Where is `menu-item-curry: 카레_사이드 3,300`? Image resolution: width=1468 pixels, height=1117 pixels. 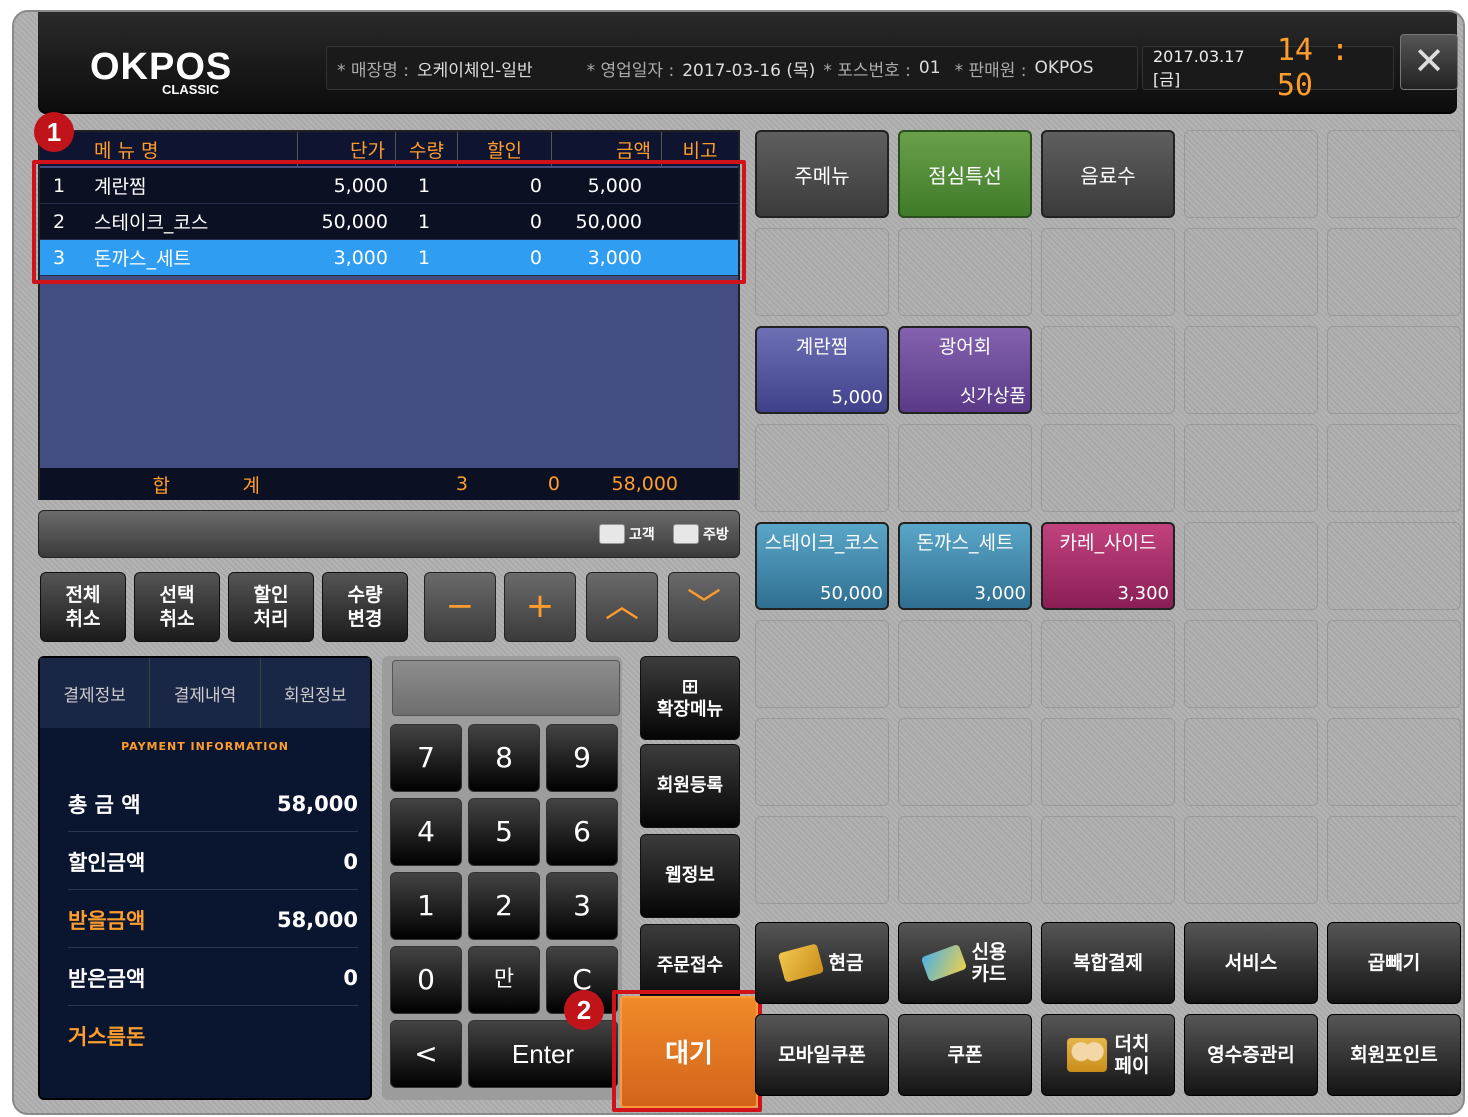 menu-item-curry: 카레_사이드 3,300 is located at coordinates (1108, 566).